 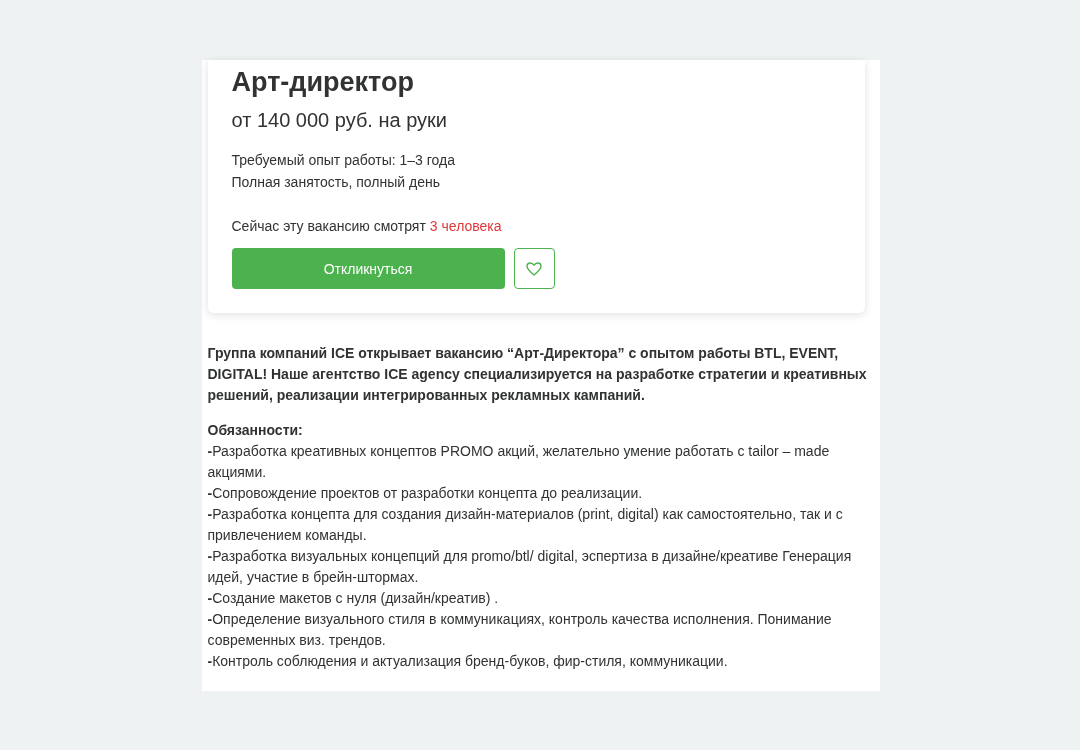 What do you see at coordinates (520, 630) in the screenshot?
I see `duty-item: -Определение визуального стиля в коммуникациях, контроль качества исполнения. Понимание современных виз. трендов.` at bounding box center [520, 630].